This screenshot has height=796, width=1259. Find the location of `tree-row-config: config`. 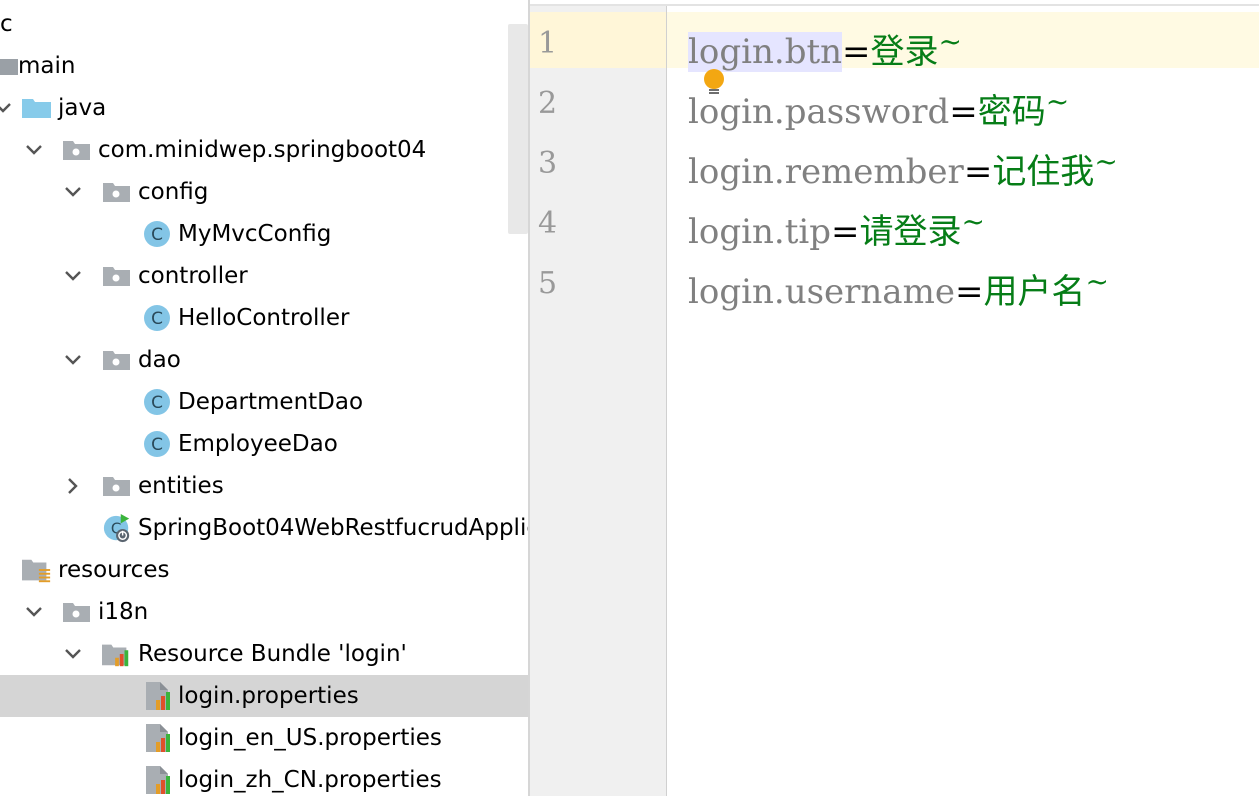

tree-row-config: config is located at coordinates (264, 192).